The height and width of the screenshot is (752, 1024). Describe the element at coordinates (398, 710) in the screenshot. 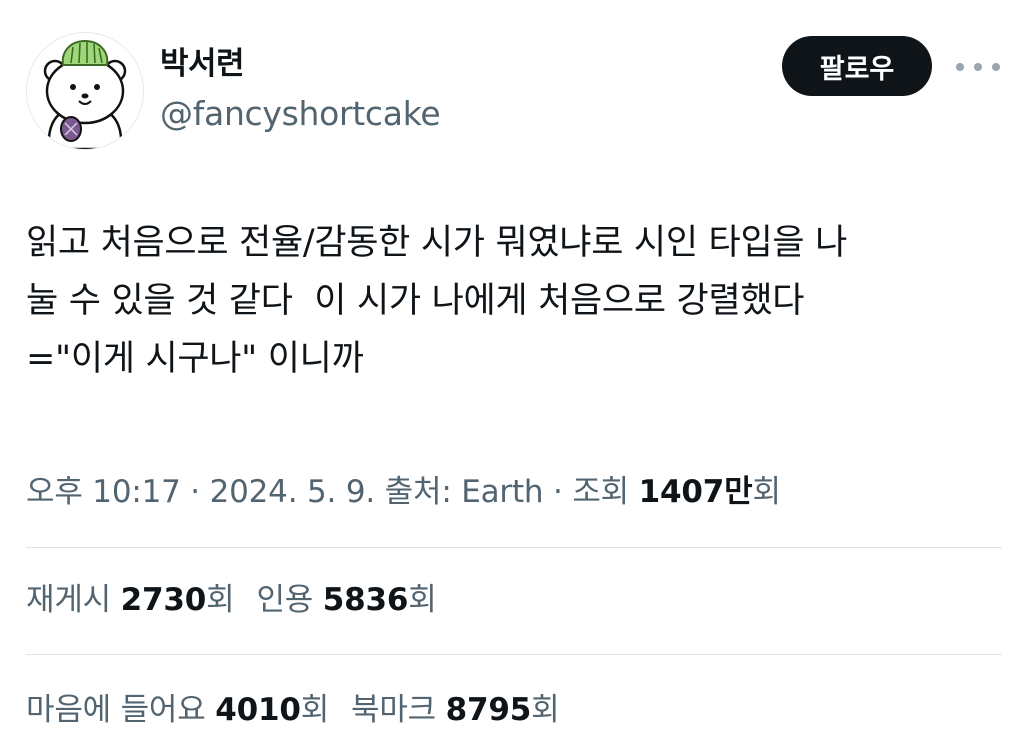

I see `bookmarks-label: 북마크` at that location.